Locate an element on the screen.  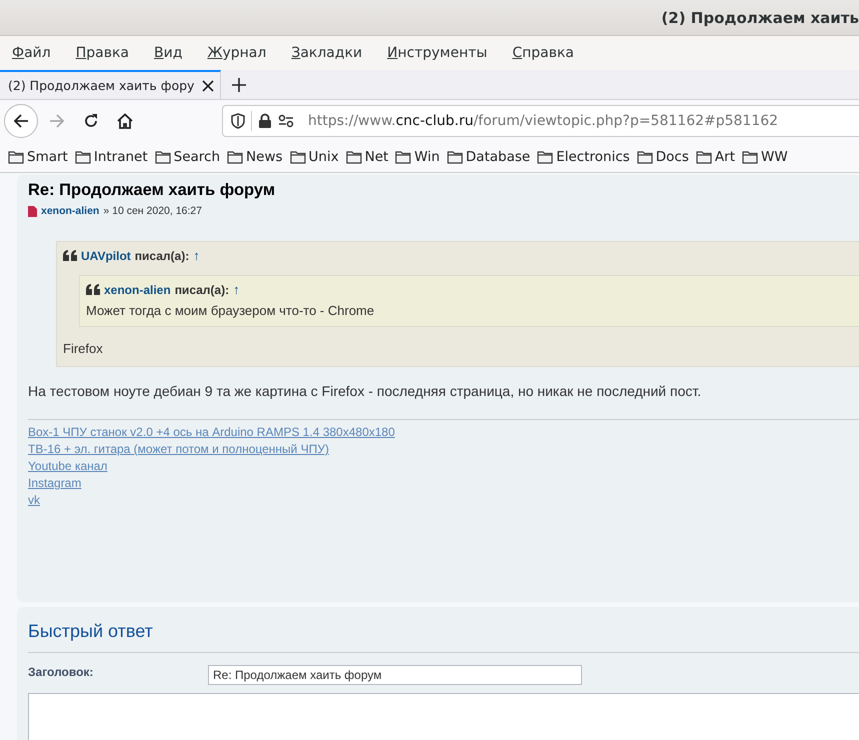
permissions-icon is located at coordinates (286, 121).